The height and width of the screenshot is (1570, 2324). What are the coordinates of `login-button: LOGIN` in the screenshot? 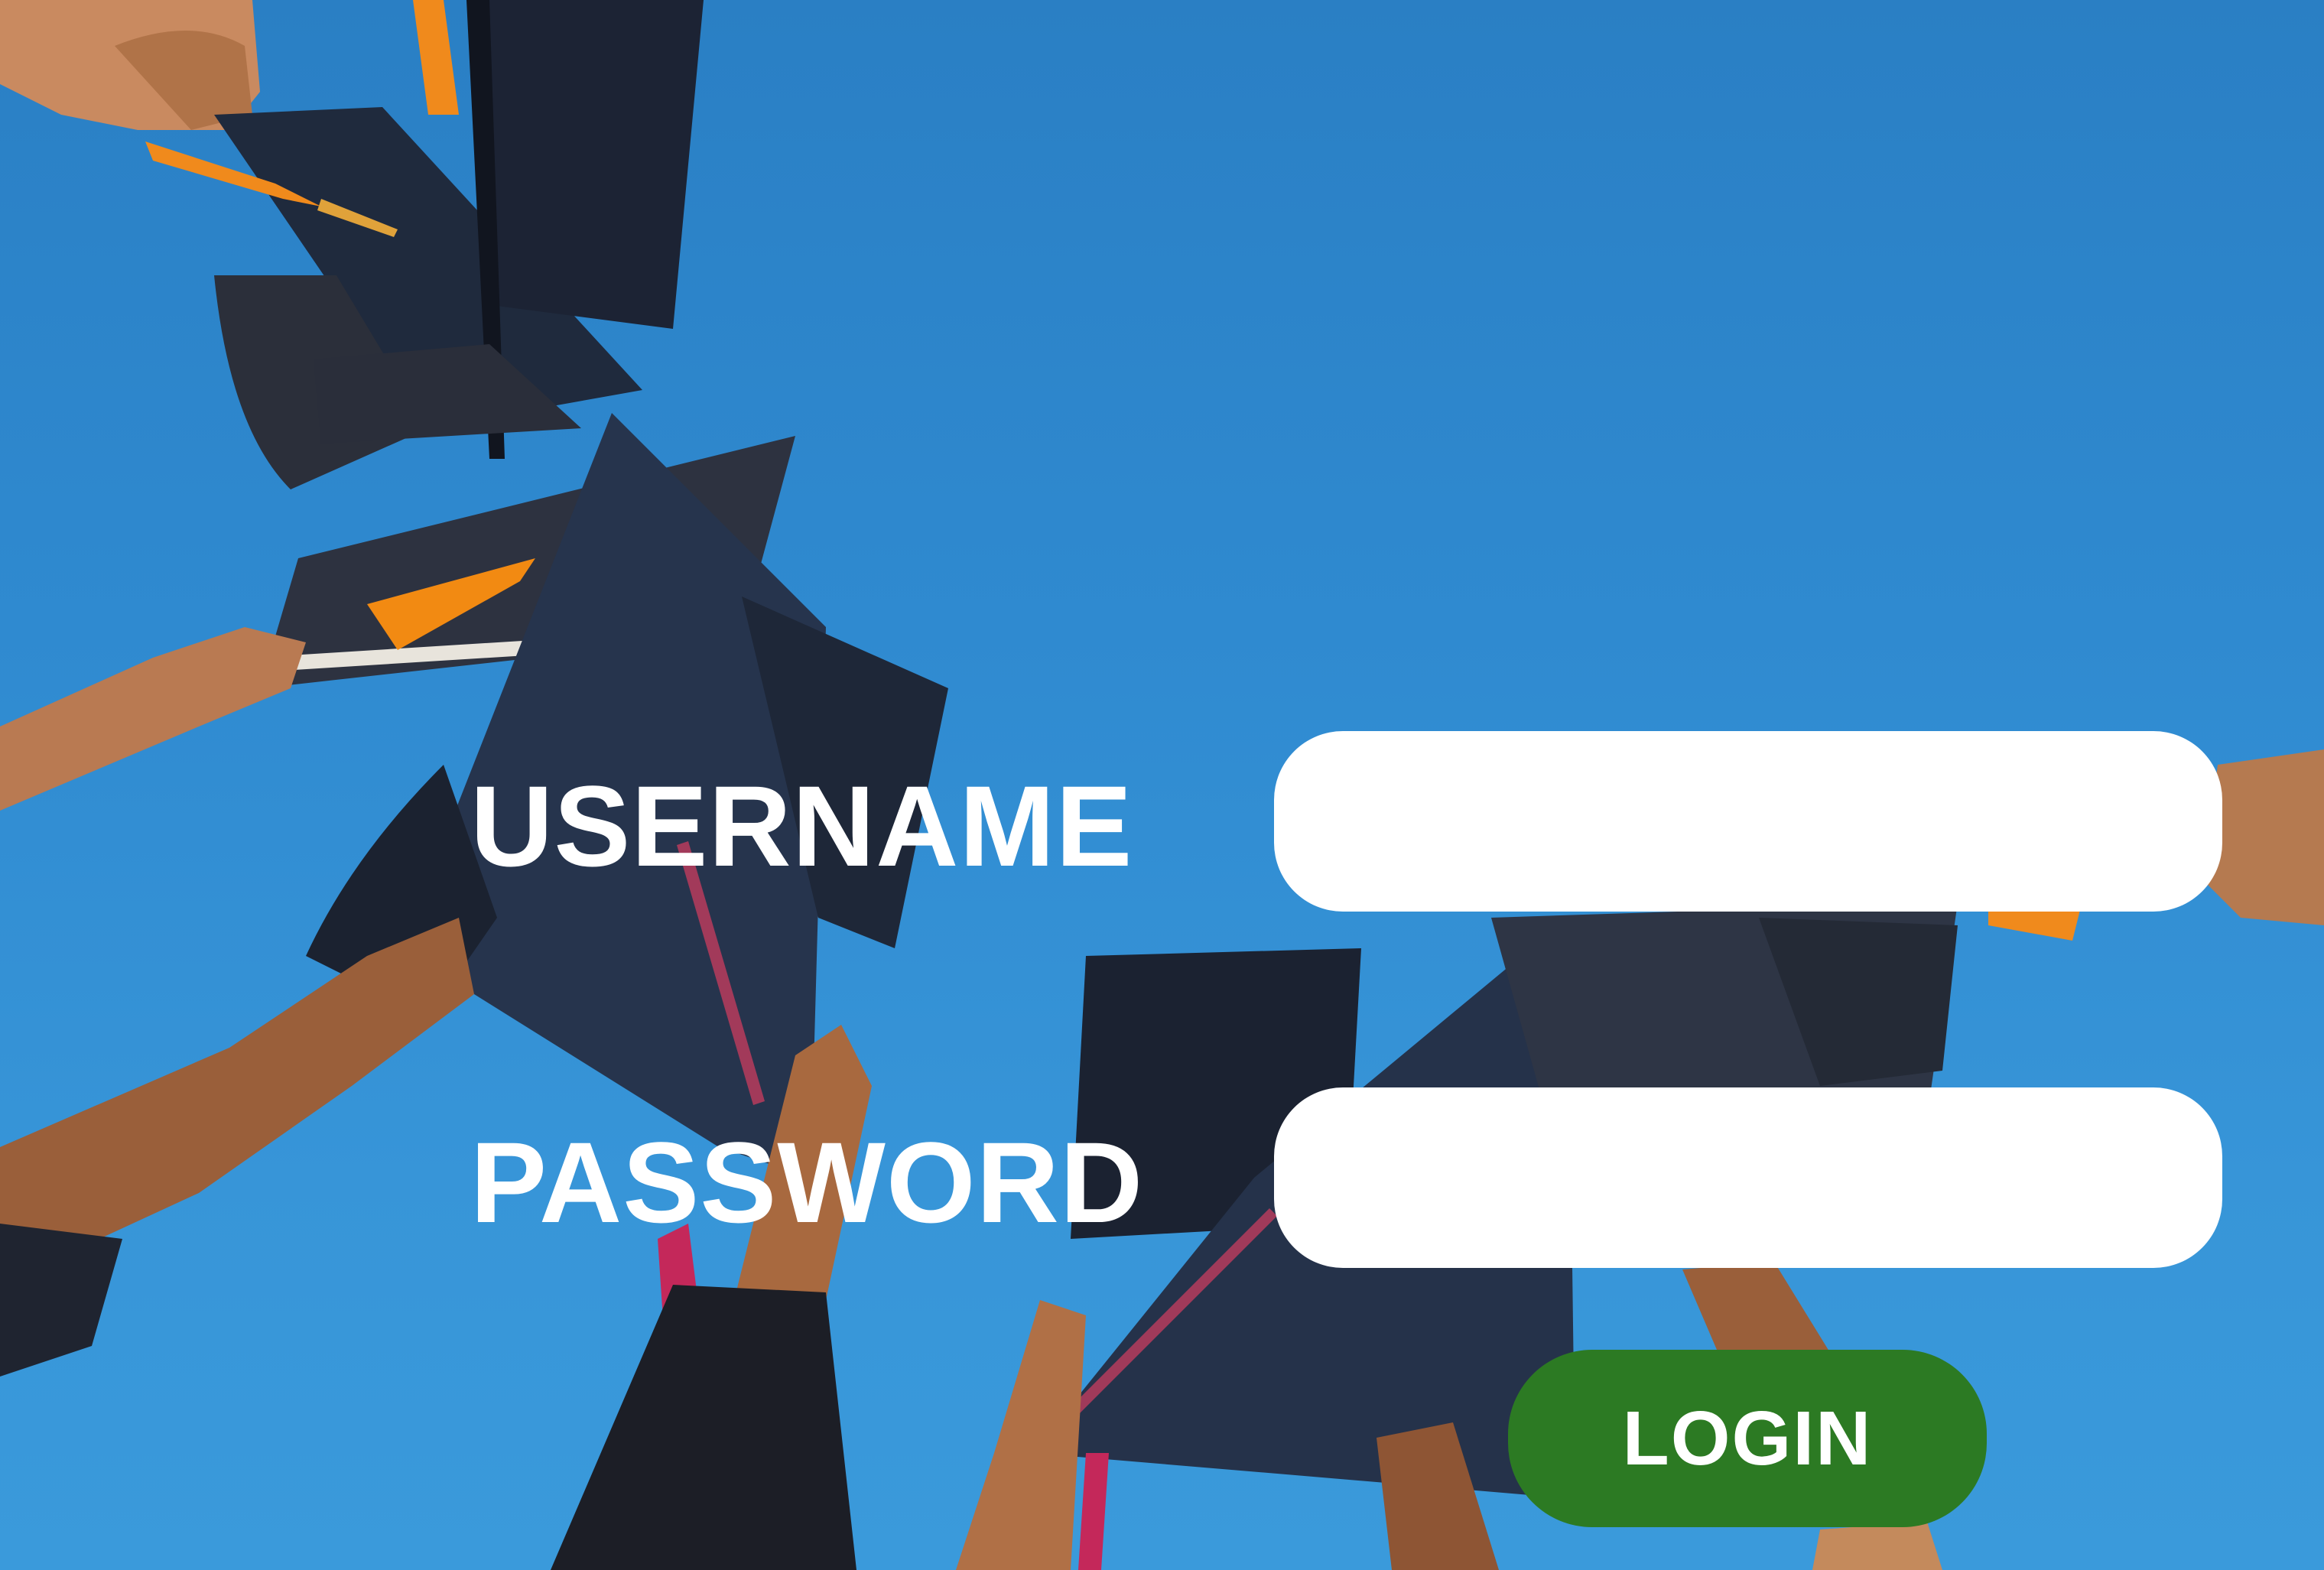 It's located at (1747, 1438).